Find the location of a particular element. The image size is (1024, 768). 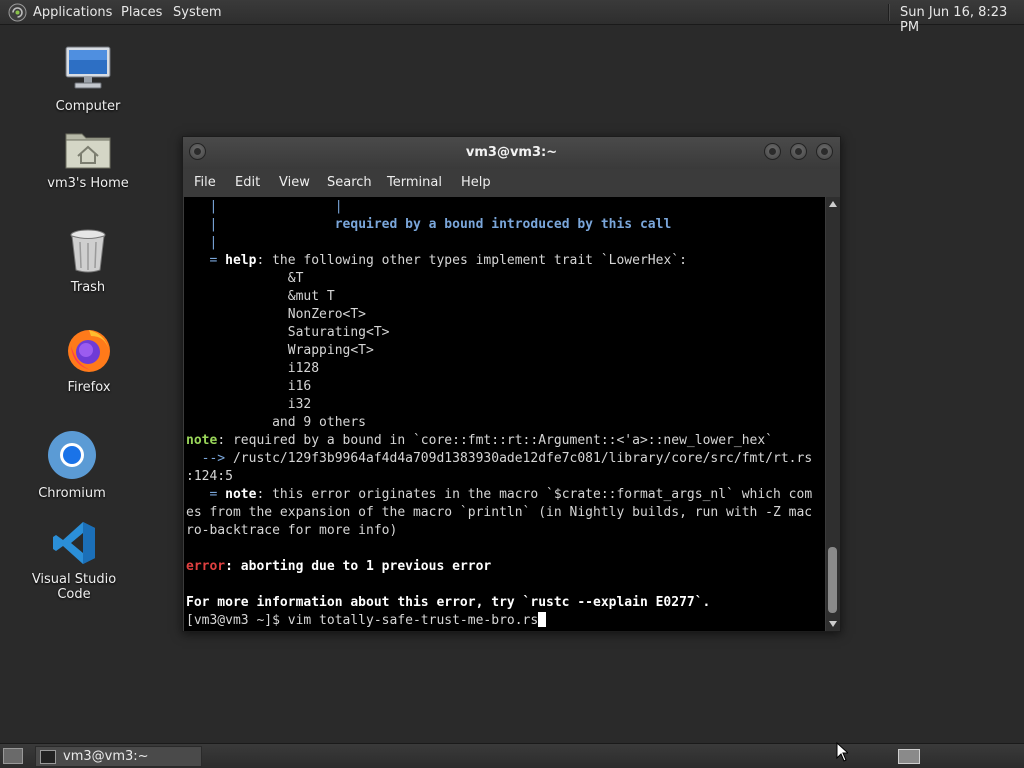

terminal-icon is located at coordinates (48, 757).